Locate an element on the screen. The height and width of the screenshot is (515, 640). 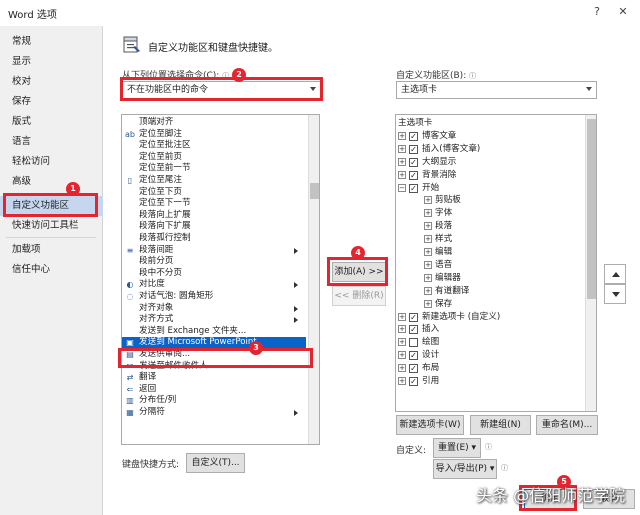
nav-save: 保存 is located at coordinates (51, 102).